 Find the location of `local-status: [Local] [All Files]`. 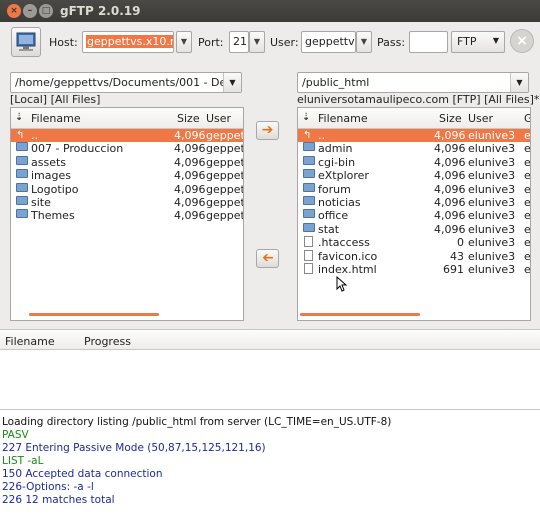

local-status: [Local] [All Files] is located at coordinates (55, 99).